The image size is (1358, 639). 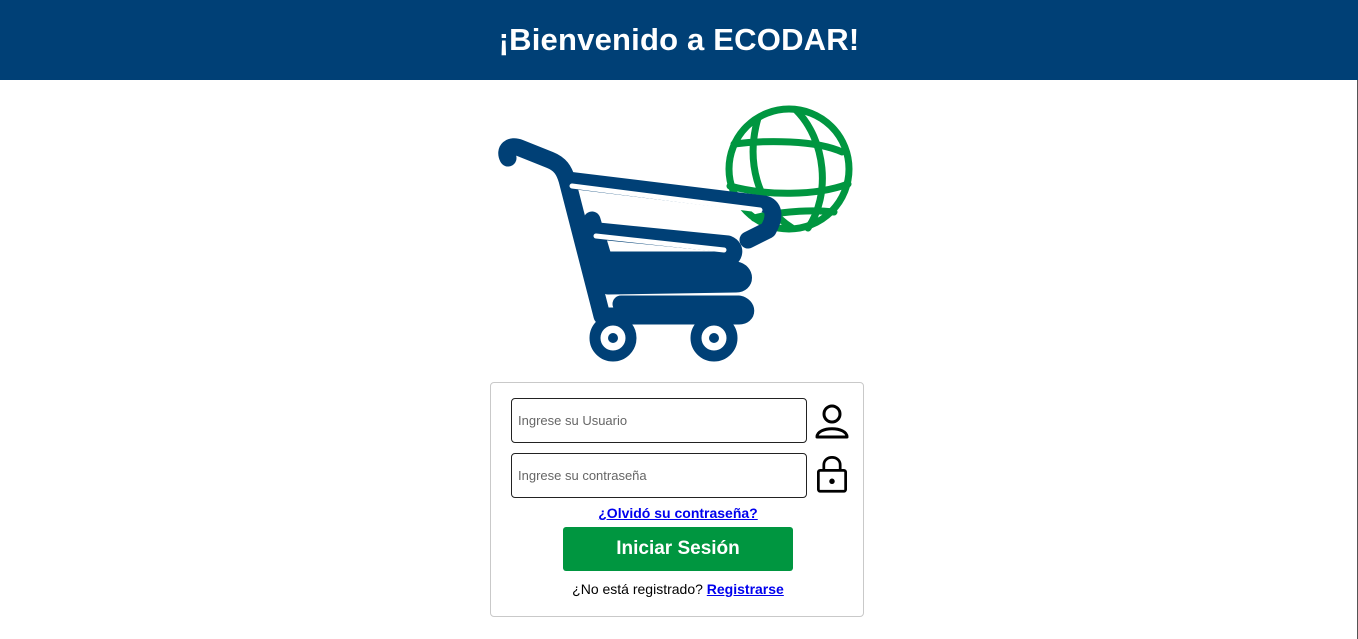 I want to click on forgot-password-link: ¿Olvidó su contraseña?, so click(x=677, y=513).